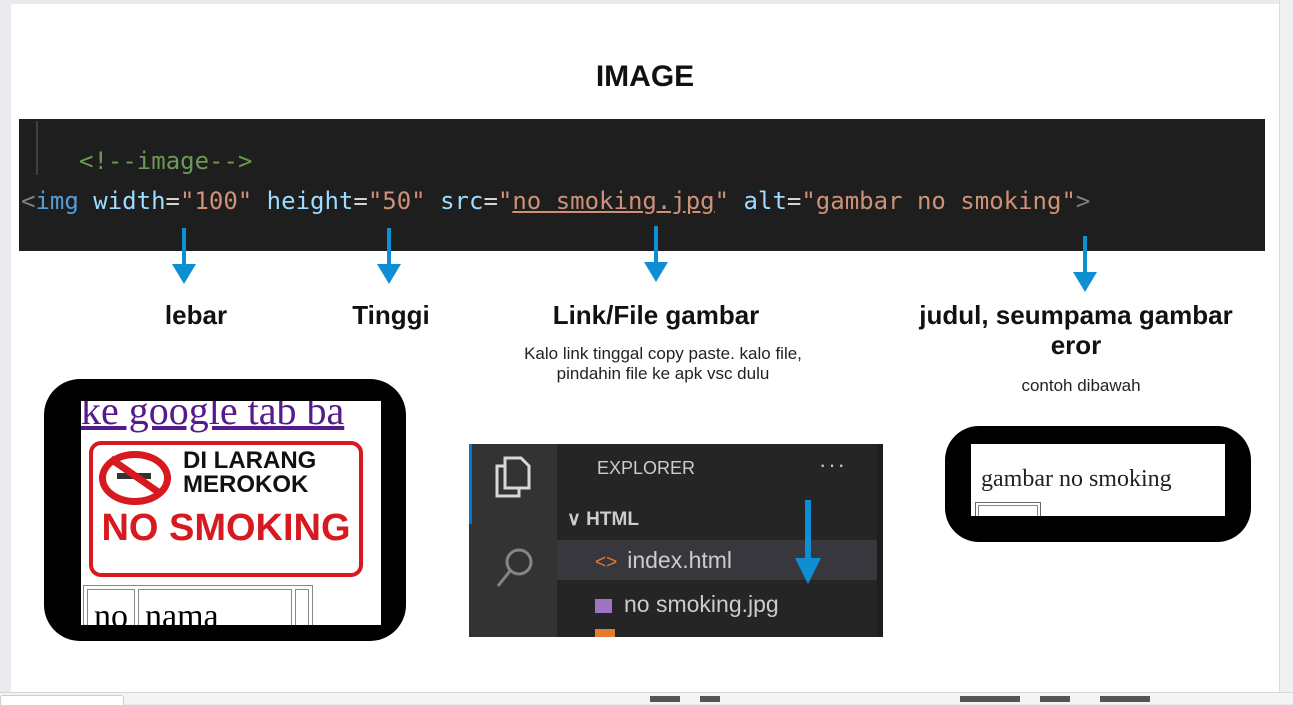  I want to click on code-val-alt: "gambar no smoking", so click(938, 201).